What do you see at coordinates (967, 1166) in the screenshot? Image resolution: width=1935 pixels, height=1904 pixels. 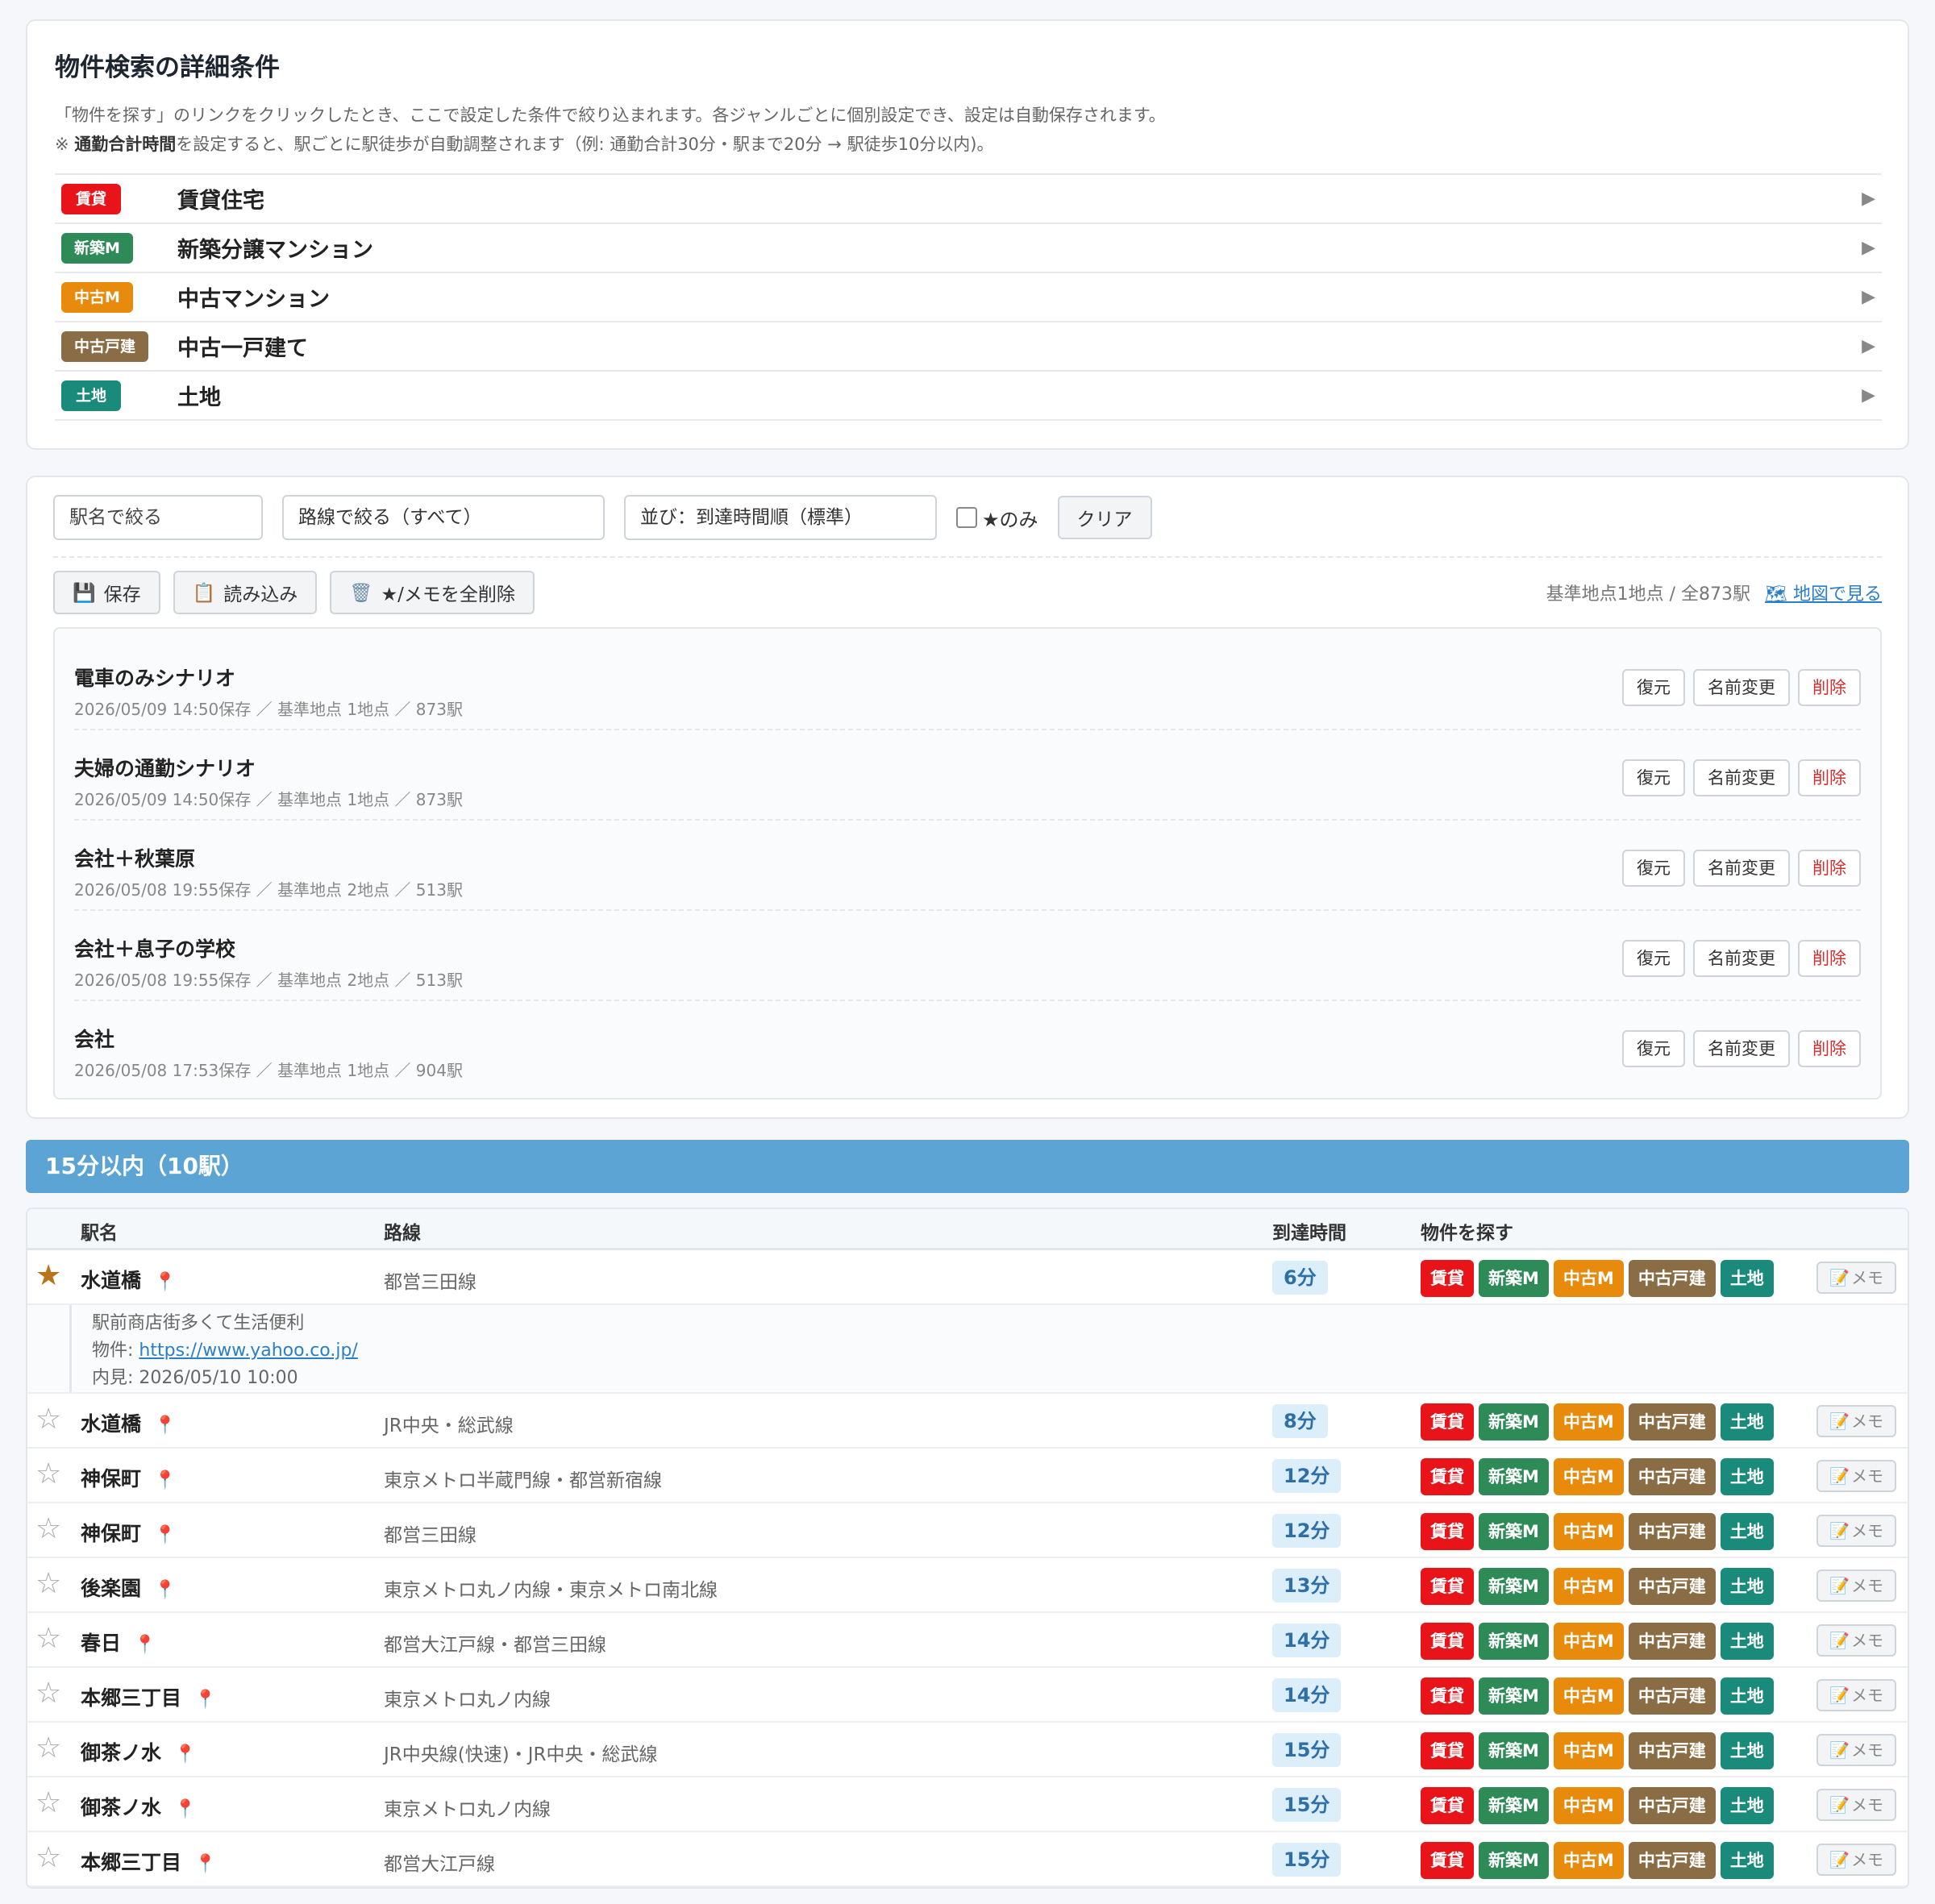 I see `group-header: 15分以内（10駅）` at bounding box center [967, 1166].